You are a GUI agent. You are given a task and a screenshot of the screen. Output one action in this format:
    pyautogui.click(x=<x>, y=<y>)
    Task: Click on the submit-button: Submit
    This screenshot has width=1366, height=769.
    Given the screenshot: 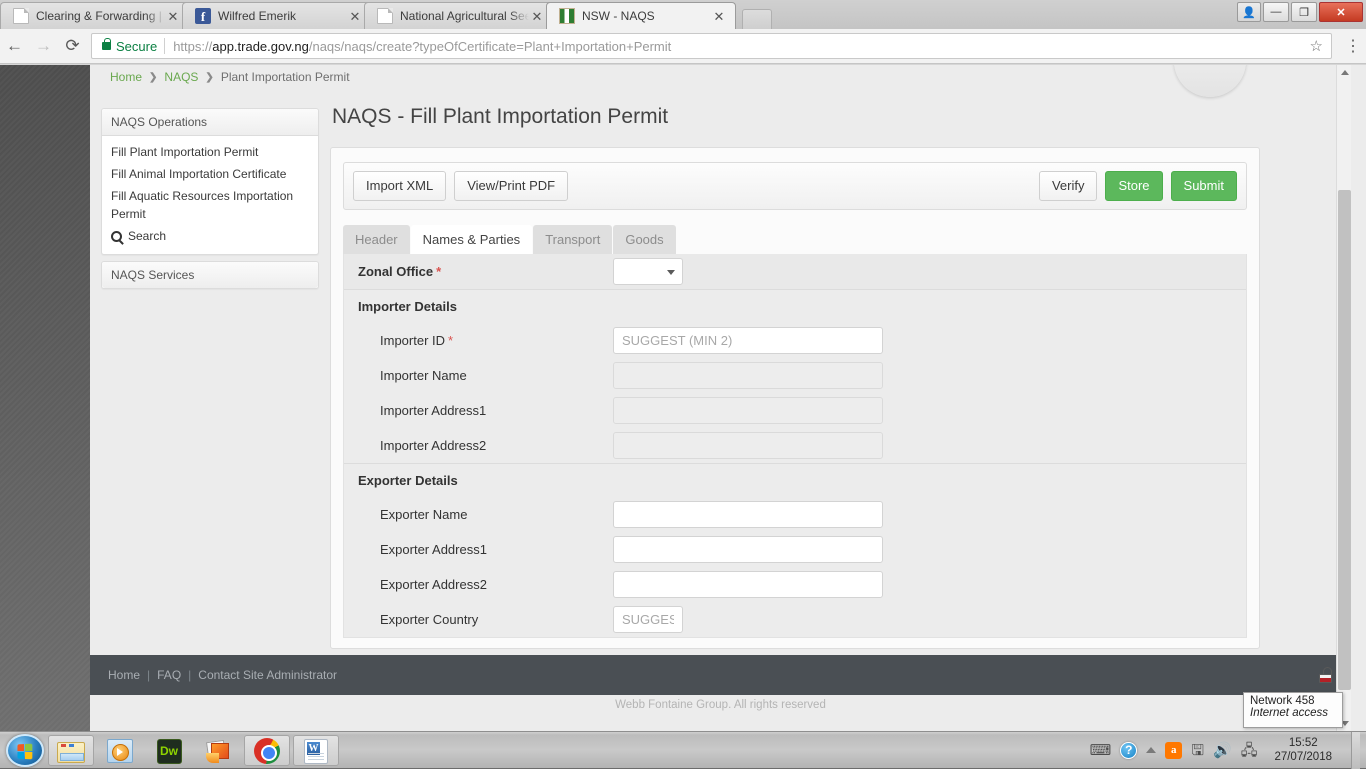 What is the action you would take?
    pyautogui.click(x=1203, y=186)
    